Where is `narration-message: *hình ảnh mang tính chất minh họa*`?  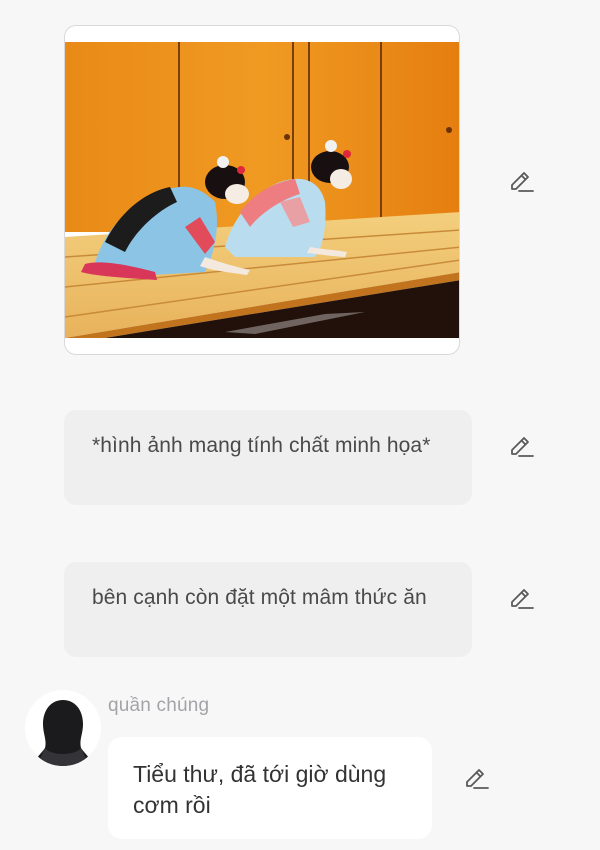
narration-message: *hình ảnh mang tính chất minh họa* is located at coordinates (268, 457).